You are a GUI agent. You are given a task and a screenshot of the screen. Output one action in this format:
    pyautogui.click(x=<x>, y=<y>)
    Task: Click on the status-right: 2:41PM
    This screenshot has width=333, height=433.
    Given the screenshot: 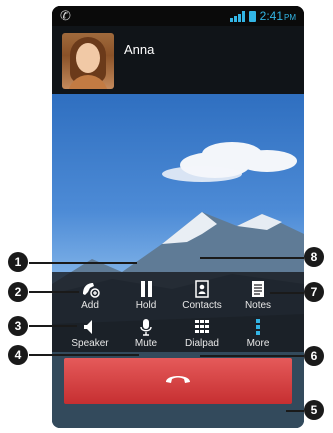 What is the action you would take?
    pyautogui.click(x=262, y=16)
    